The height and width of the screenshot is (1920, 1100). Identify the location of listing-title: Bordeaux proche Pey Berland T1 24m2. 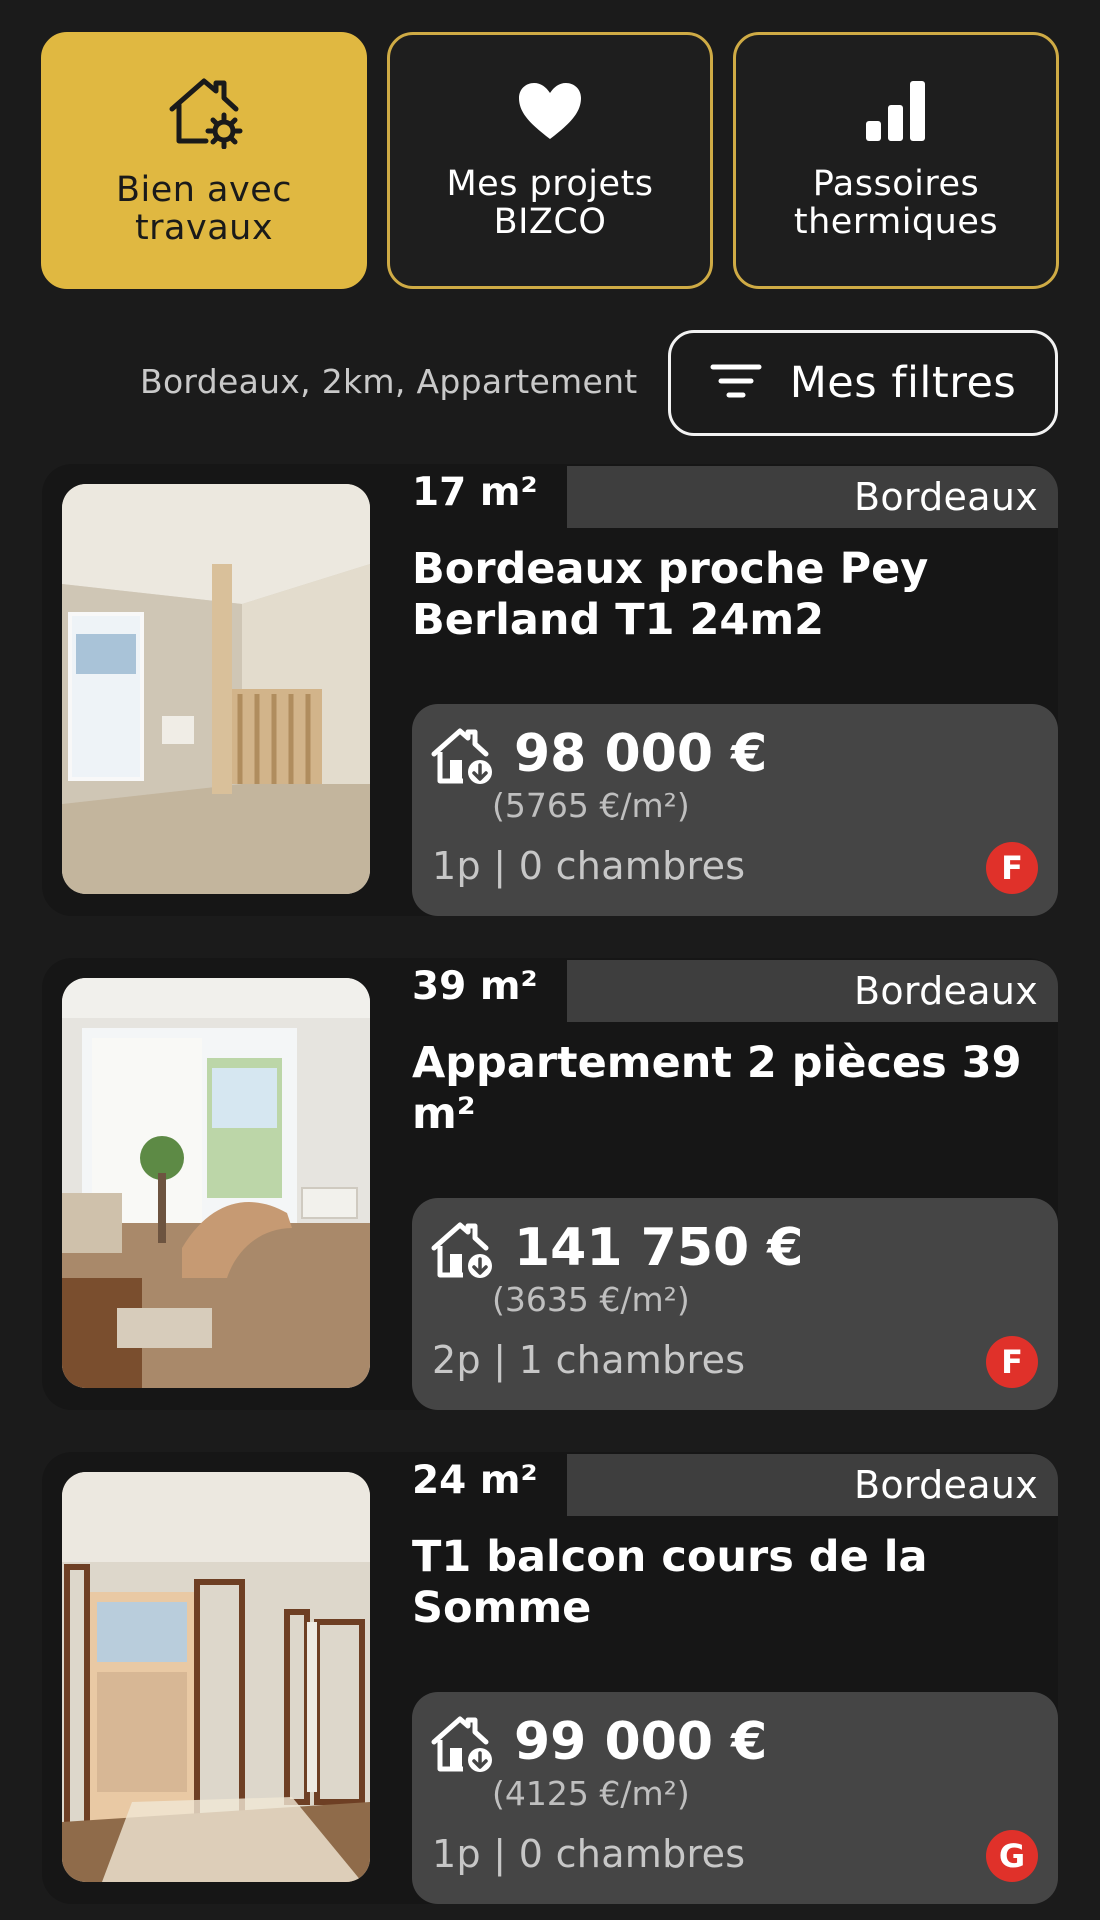
(670, 594).